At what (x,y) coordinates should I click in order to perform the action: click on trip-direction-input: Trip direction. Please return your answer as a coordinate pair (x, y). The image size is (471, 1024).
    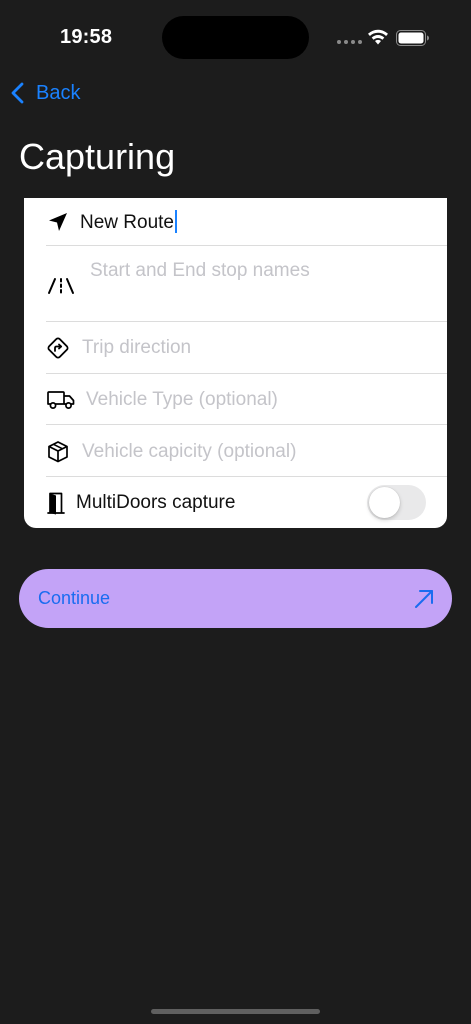
    Looking at the image, I should click on (136, 348).